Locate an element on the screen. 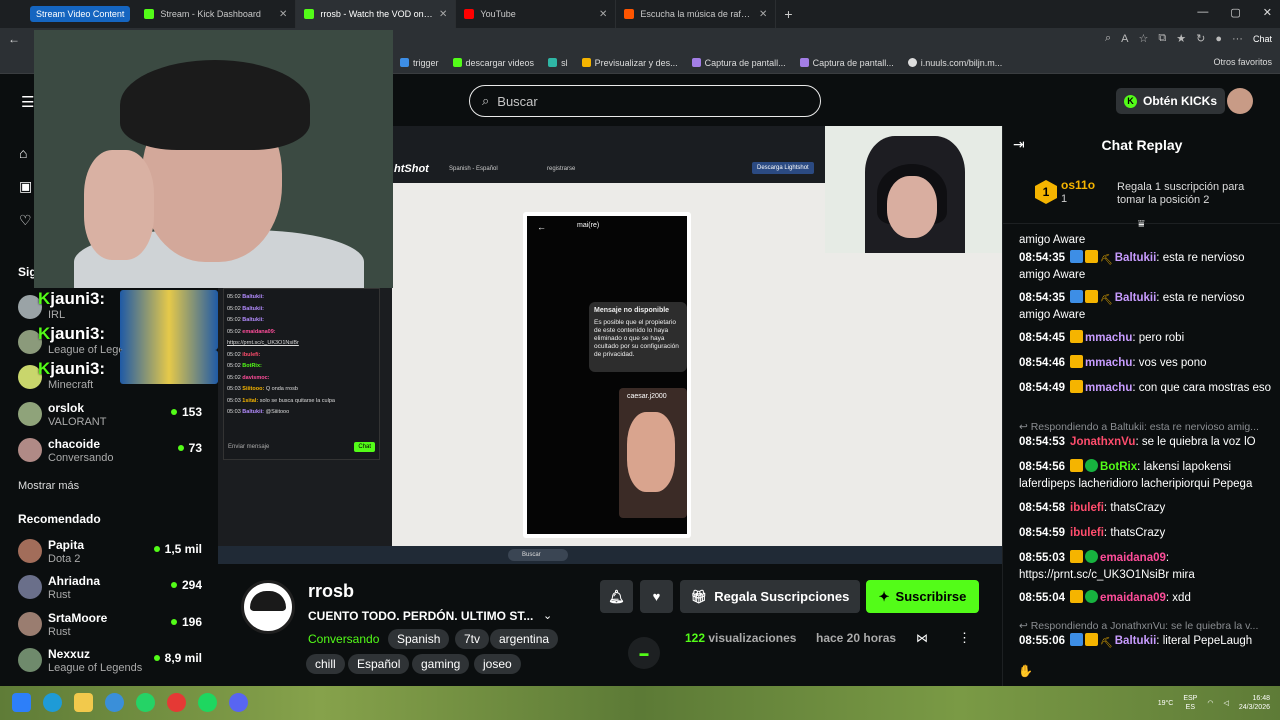  clock: 16:48 24/3/2026 is located at coordinates (1254, 703).